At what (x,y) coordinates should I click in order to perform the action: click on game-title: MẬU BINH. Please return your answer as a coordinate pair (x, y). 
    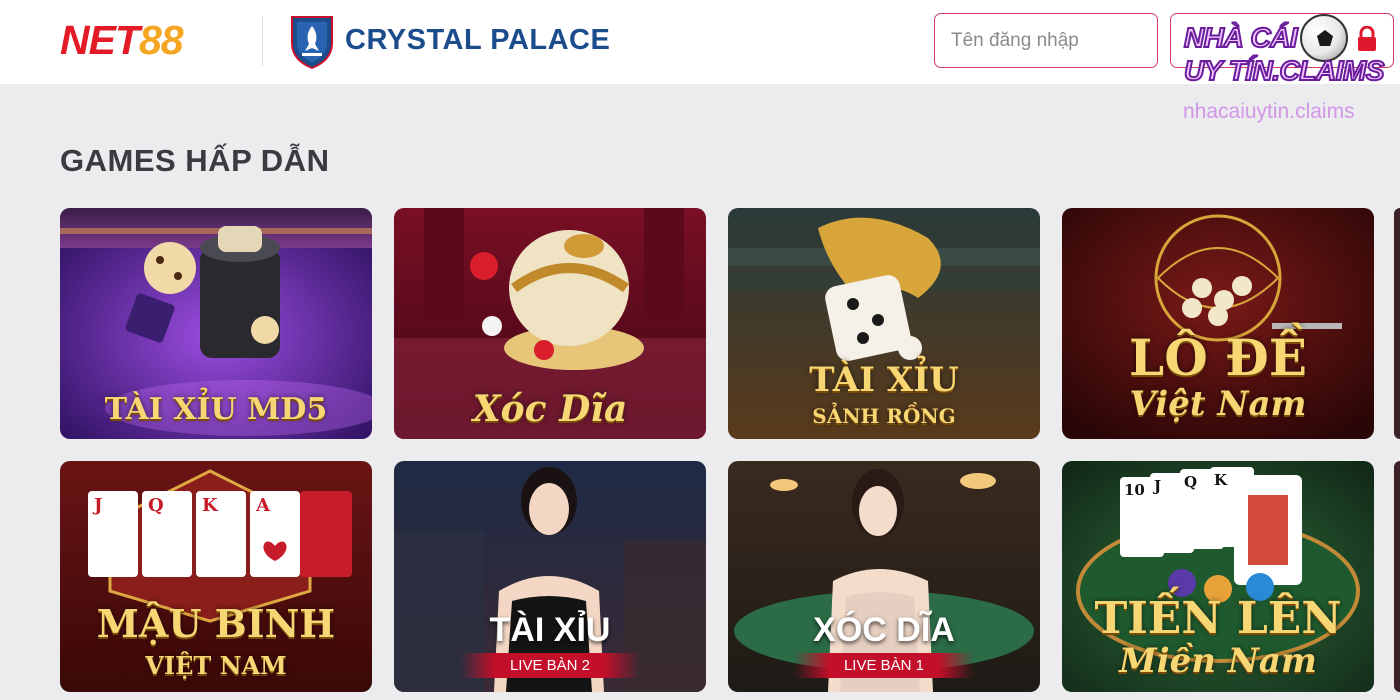
    Looking at the image, I should click on (216, 623).